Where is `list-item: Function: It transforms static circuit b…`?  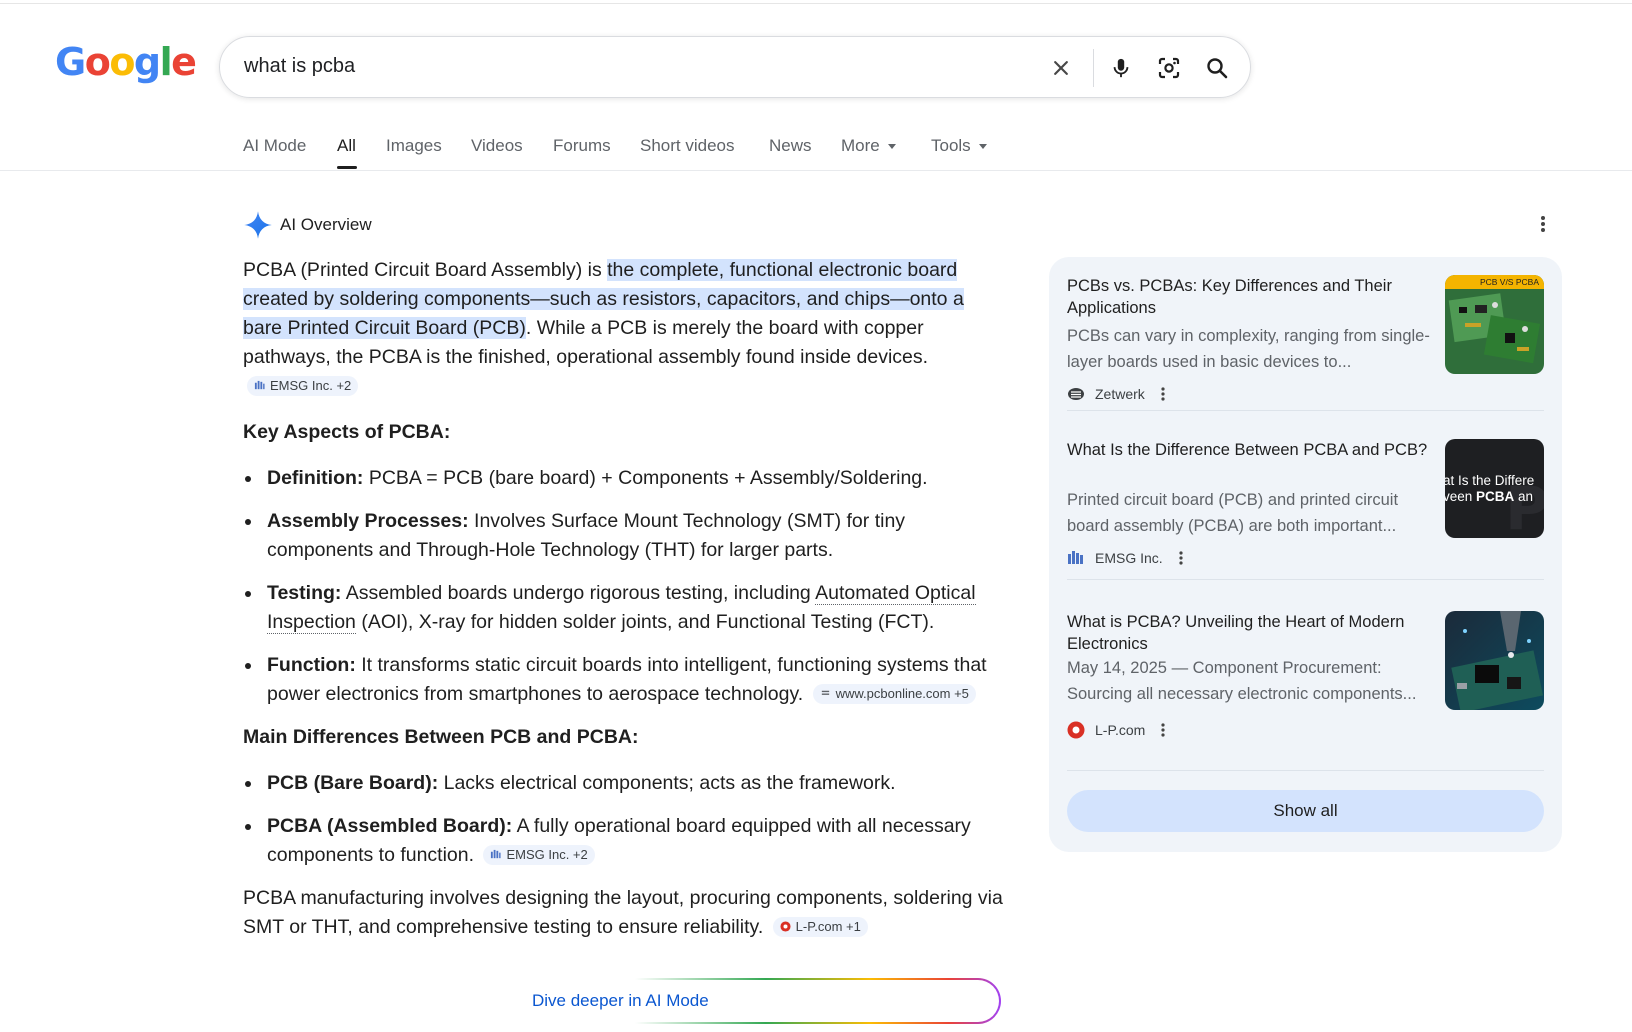
list-item: Function: It transforms static circuit b… is located at coordinates (624, 680).